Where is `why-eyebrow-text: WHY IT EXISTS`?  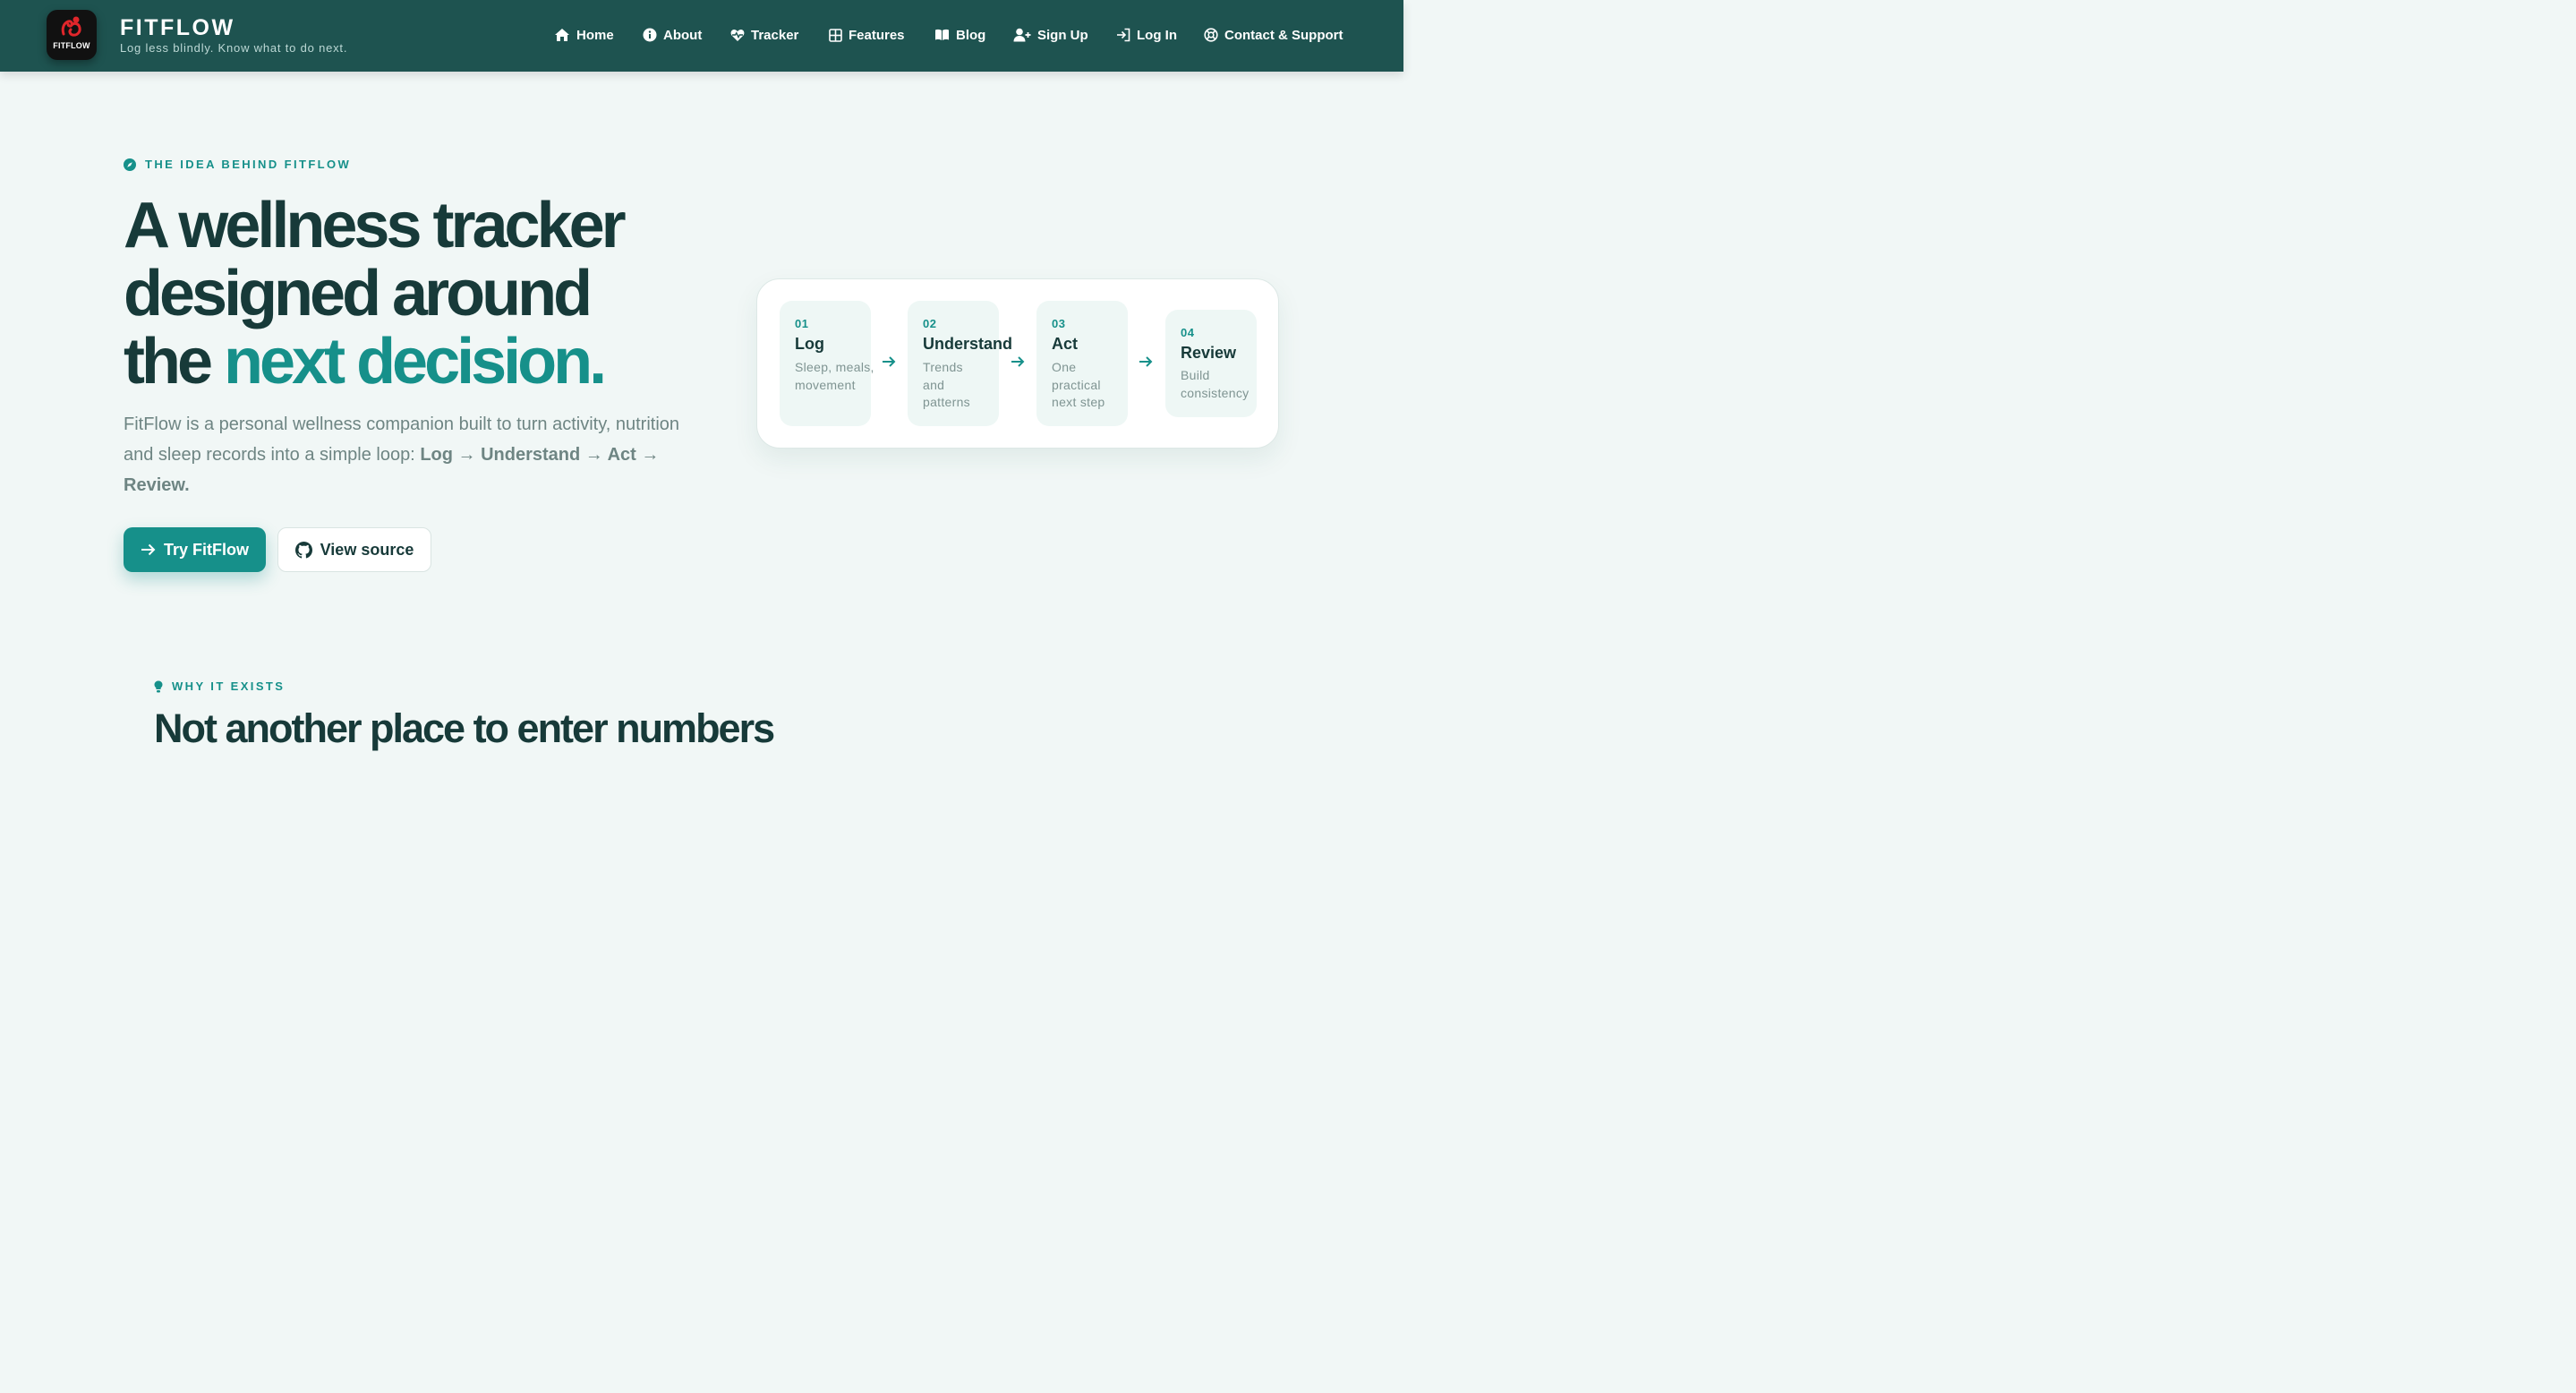
why-eyebrow-text: WHY IT EXISTS is located at coordinates (229, 686).